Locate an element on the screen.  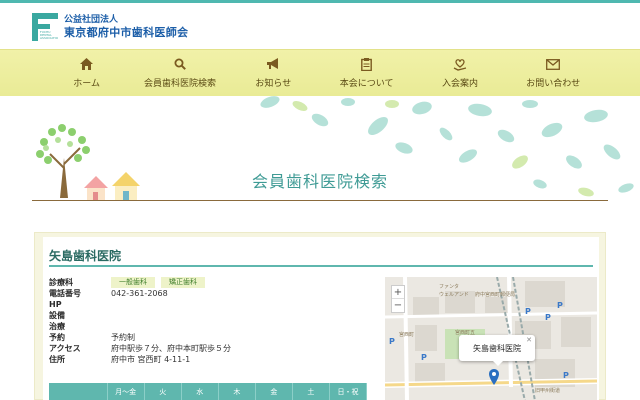
map-pin-icon is located at coordinates (494, 377).